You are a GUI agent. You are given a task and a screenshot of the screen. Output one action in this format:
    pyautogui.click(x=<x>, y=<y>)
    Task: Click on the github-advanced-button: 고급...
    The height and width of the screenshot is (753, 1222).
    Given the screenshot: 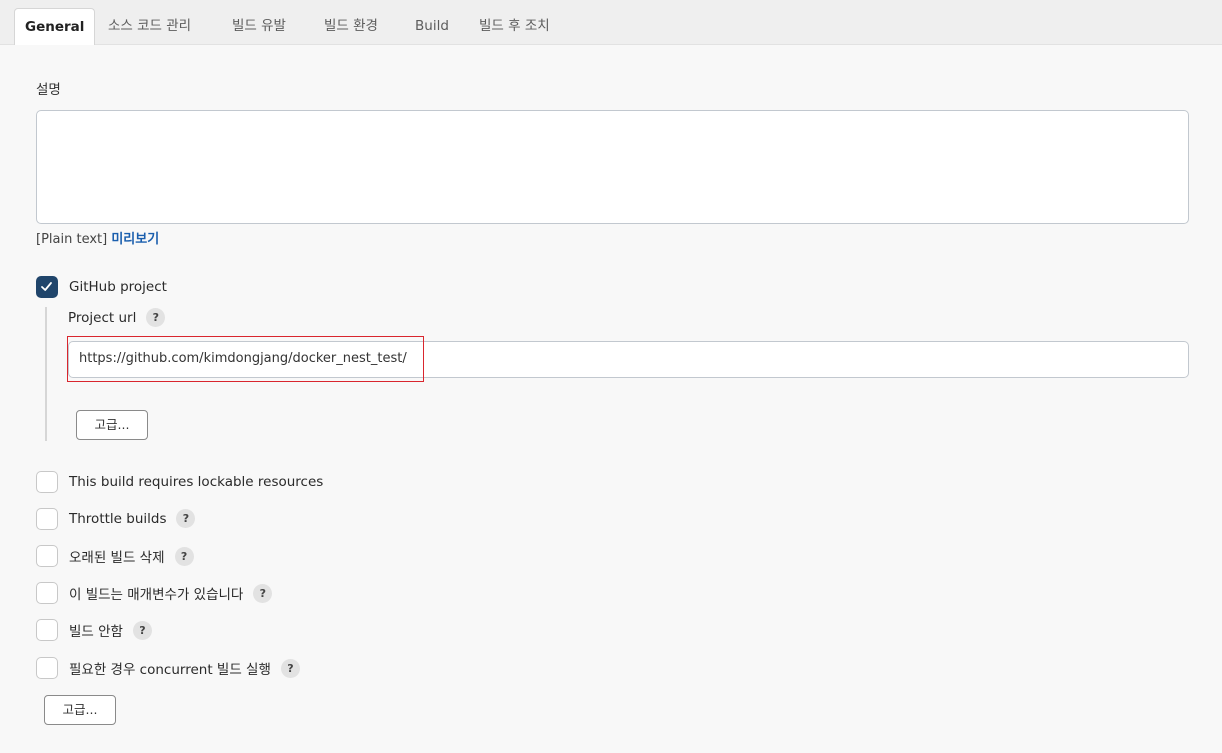 What is the action you would take?
    pyautogui.click(x=112, y=425)
    